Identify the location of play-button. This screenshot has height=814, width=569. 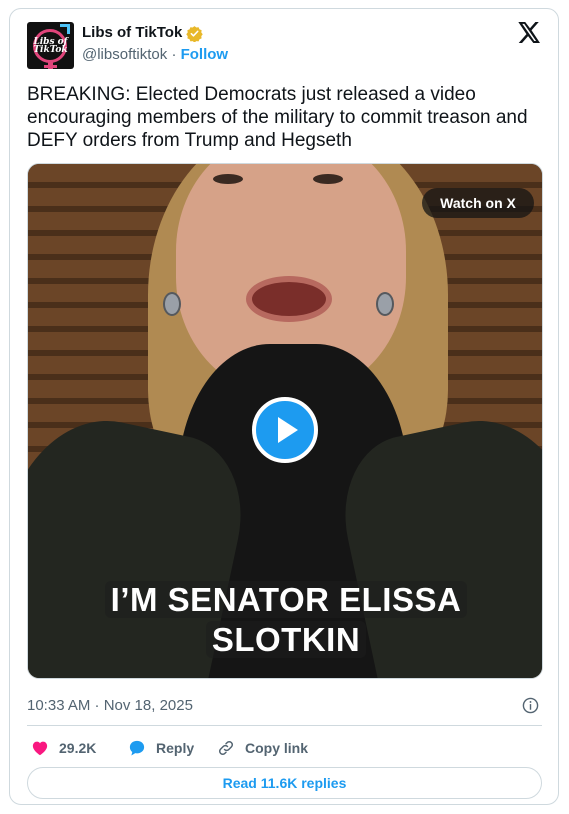
(285, 430).